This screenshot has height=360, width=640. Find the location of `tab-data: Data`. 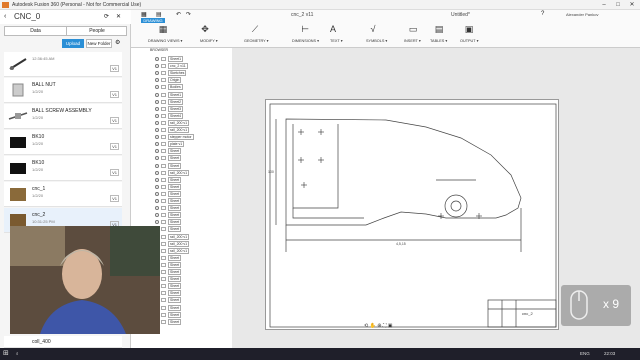

tab-data: Data is located at coordinates (35, 31).